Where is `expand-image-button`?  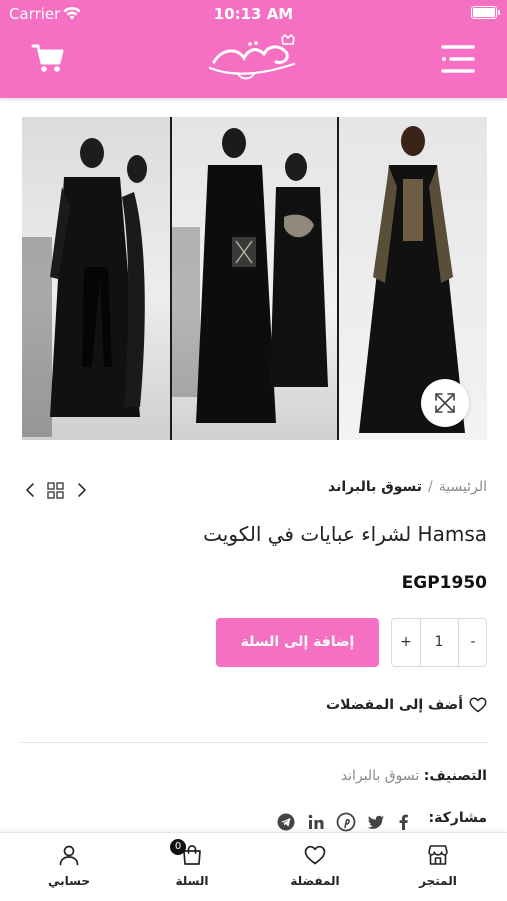
expand-image-button is located at coordinates (445, 403).